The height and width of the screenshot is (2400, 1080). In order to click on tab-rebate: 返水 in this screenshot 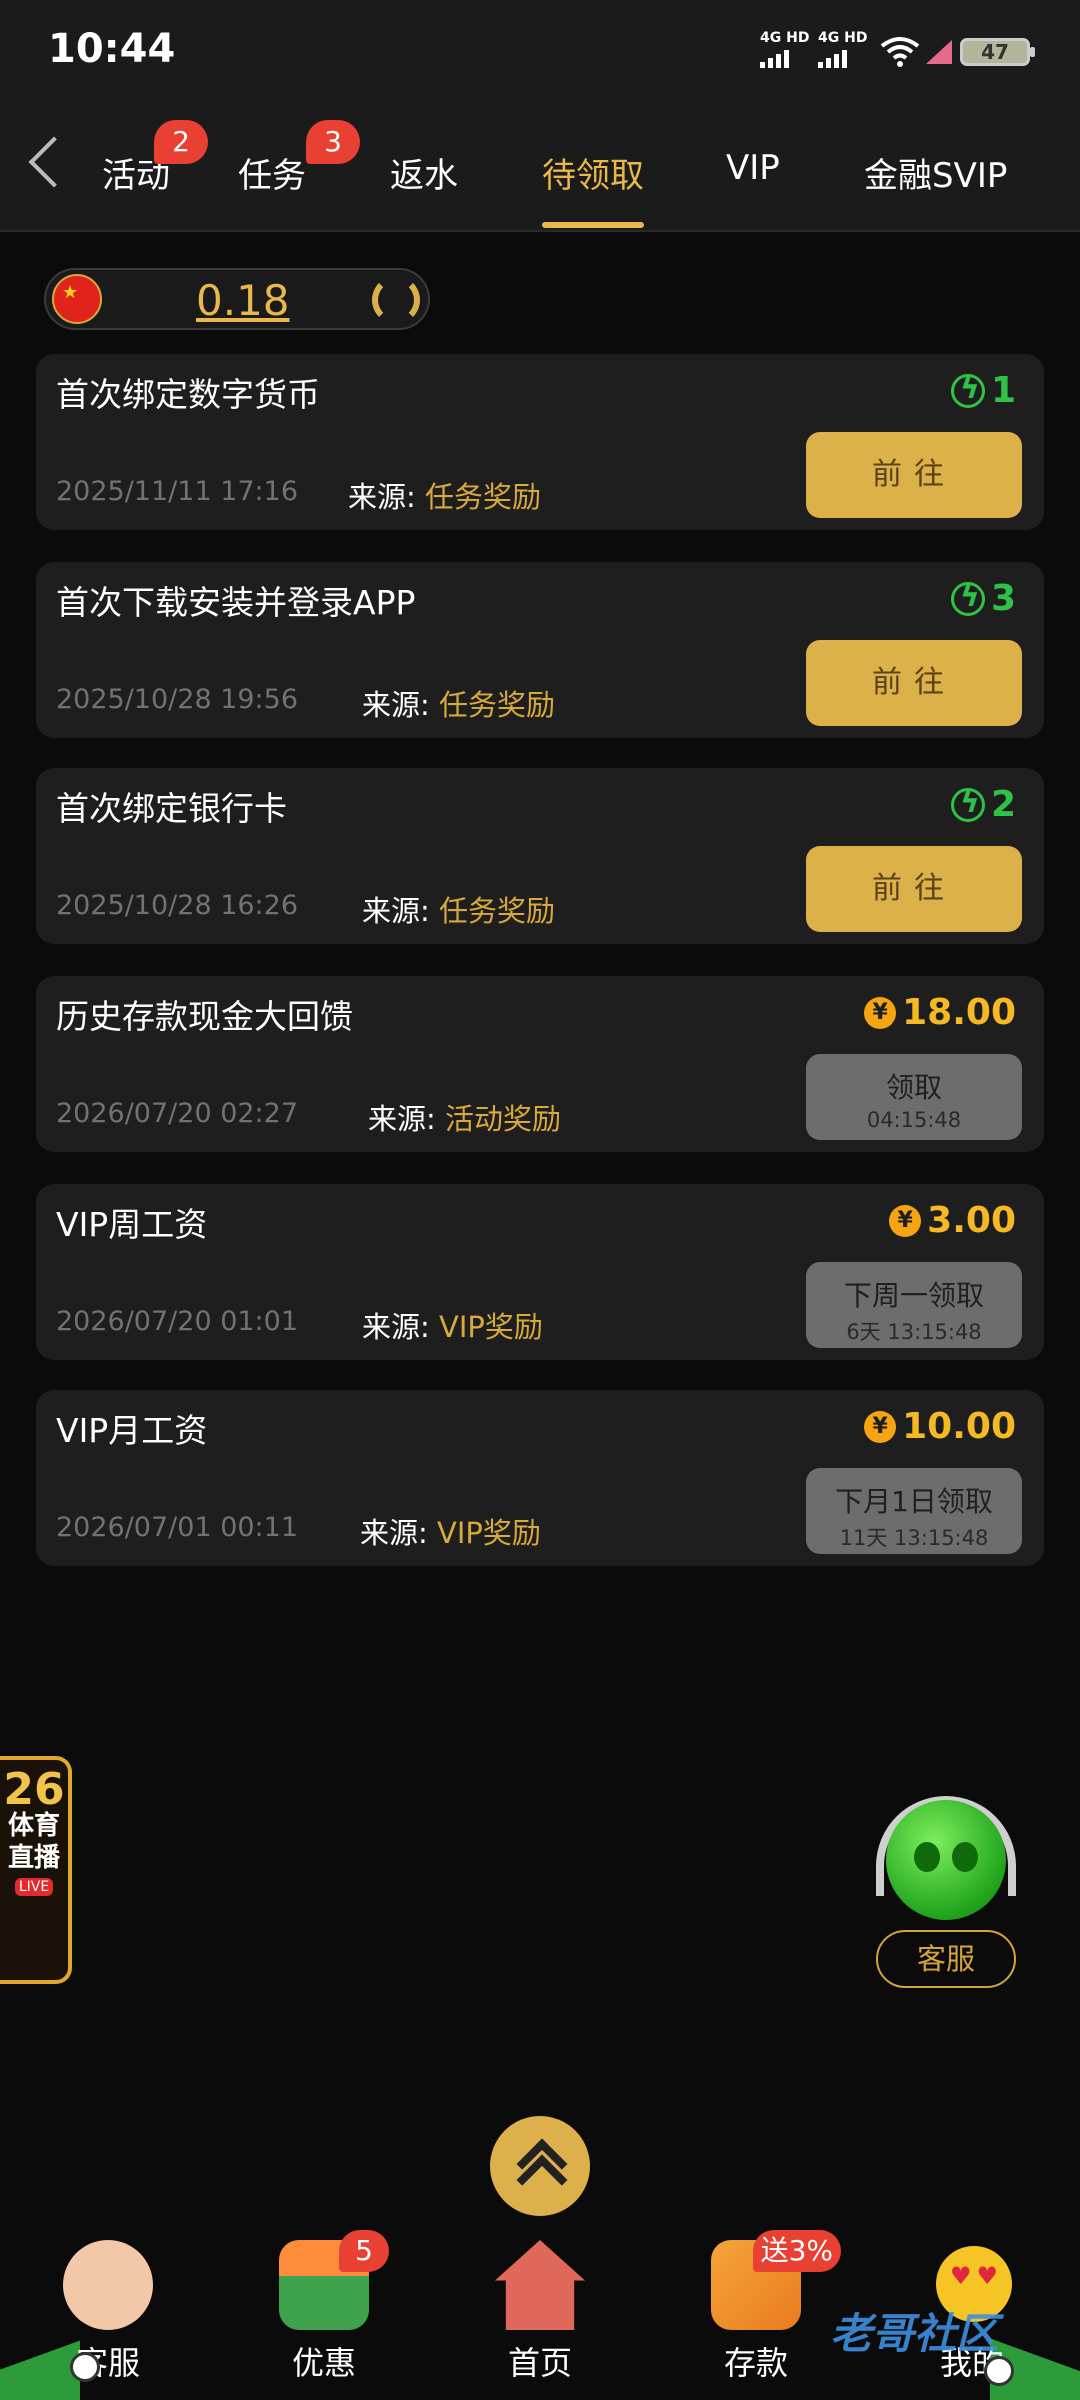, I will do `click(424, 172)`.